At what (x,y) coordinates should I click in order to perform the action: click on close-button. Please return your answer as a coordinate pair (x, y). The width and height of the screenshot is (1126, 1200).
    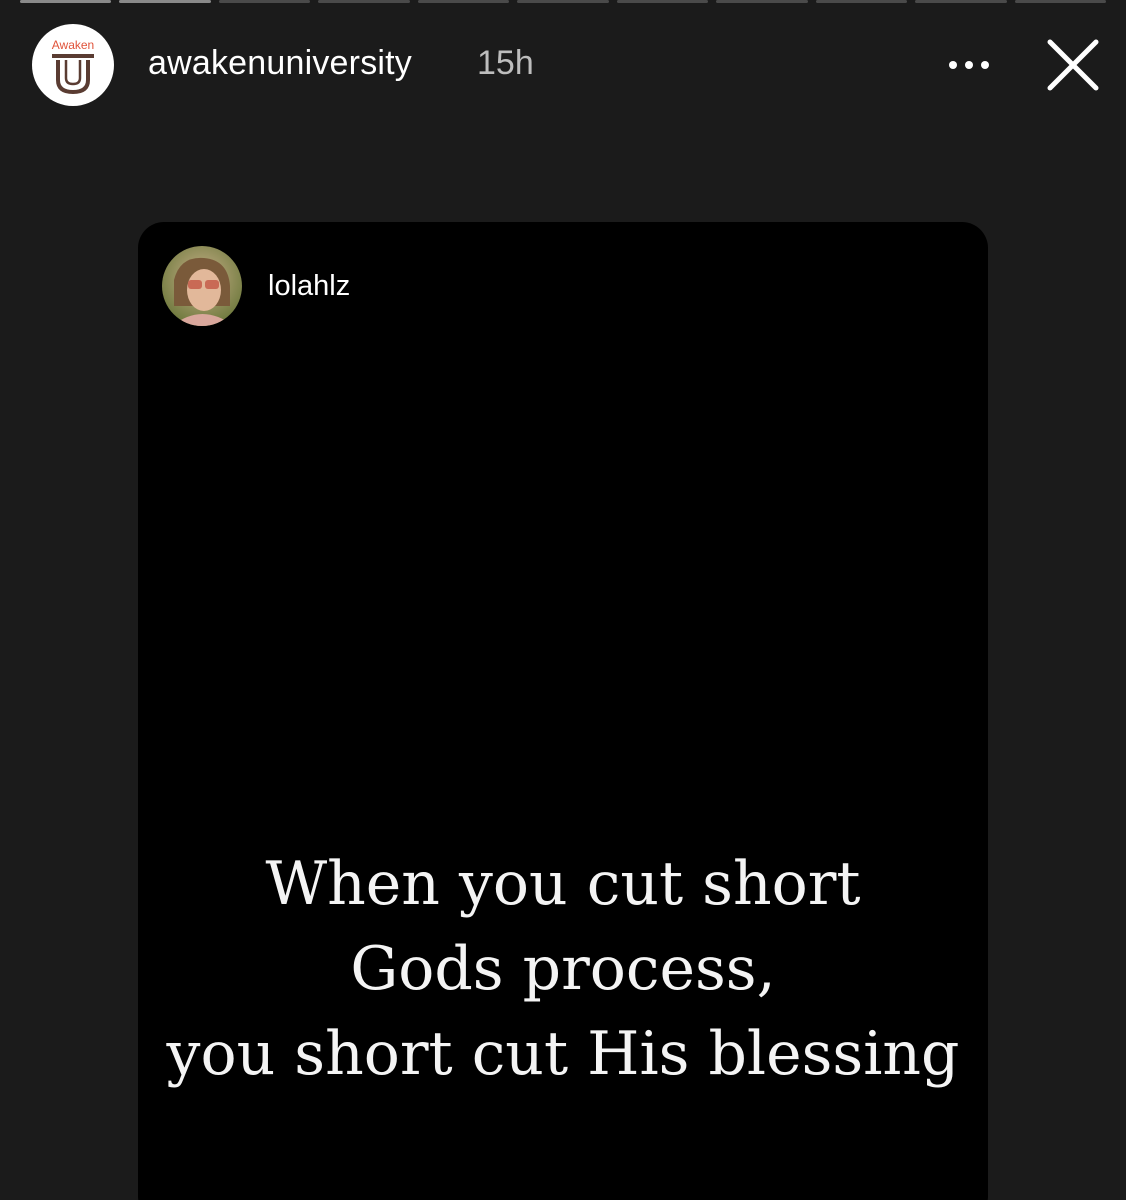
    Looking at the image, I should click on (1073, 65).